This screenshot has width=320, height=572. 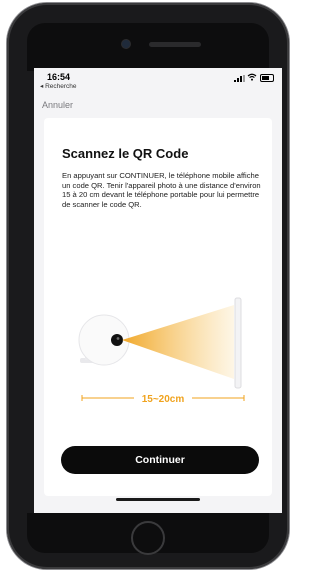 I want to click on battery-icon, so click(x=267, y=78).